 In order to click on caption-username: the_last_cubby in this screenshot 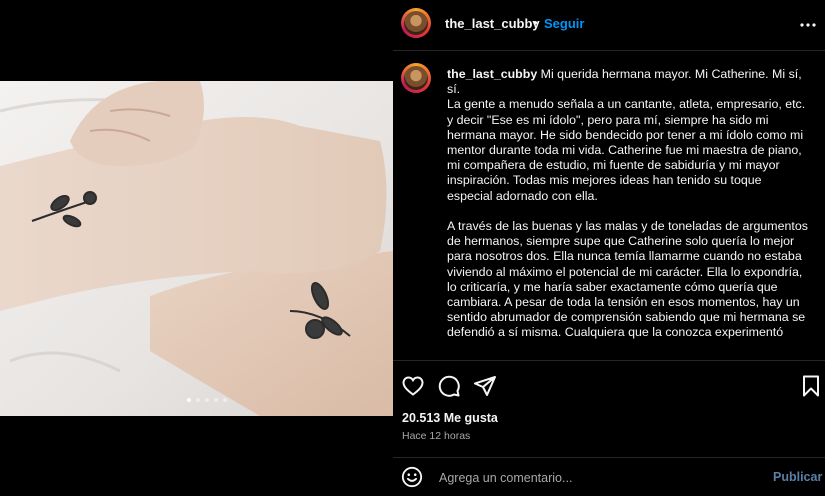, I will do `click(492, 74)`.